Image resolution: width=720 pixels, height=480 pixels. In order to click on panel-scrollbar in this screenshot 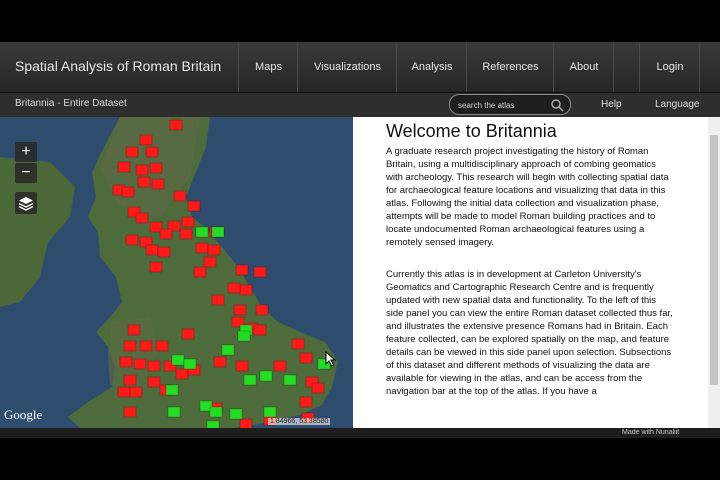, I will do `click(714, 272)`.